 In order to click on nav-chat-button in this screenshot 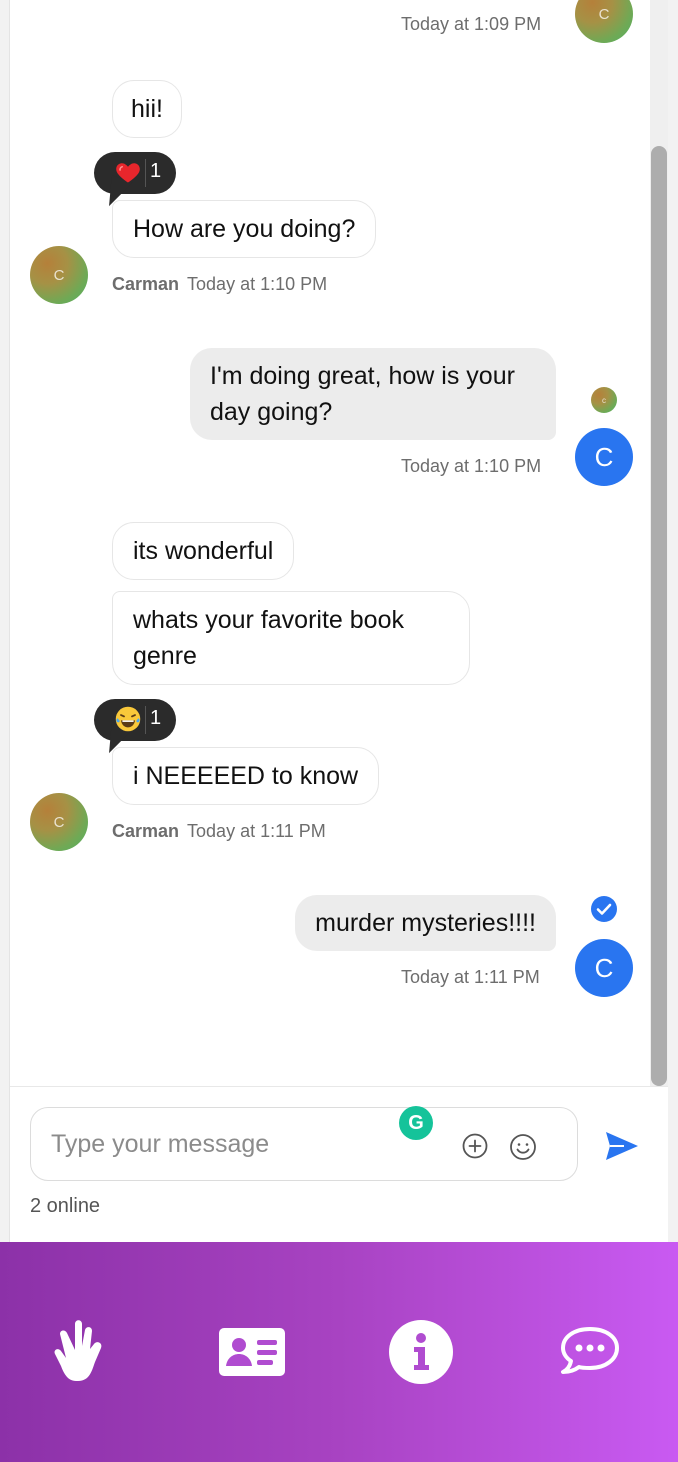, I will do `click(590, 1352)`.